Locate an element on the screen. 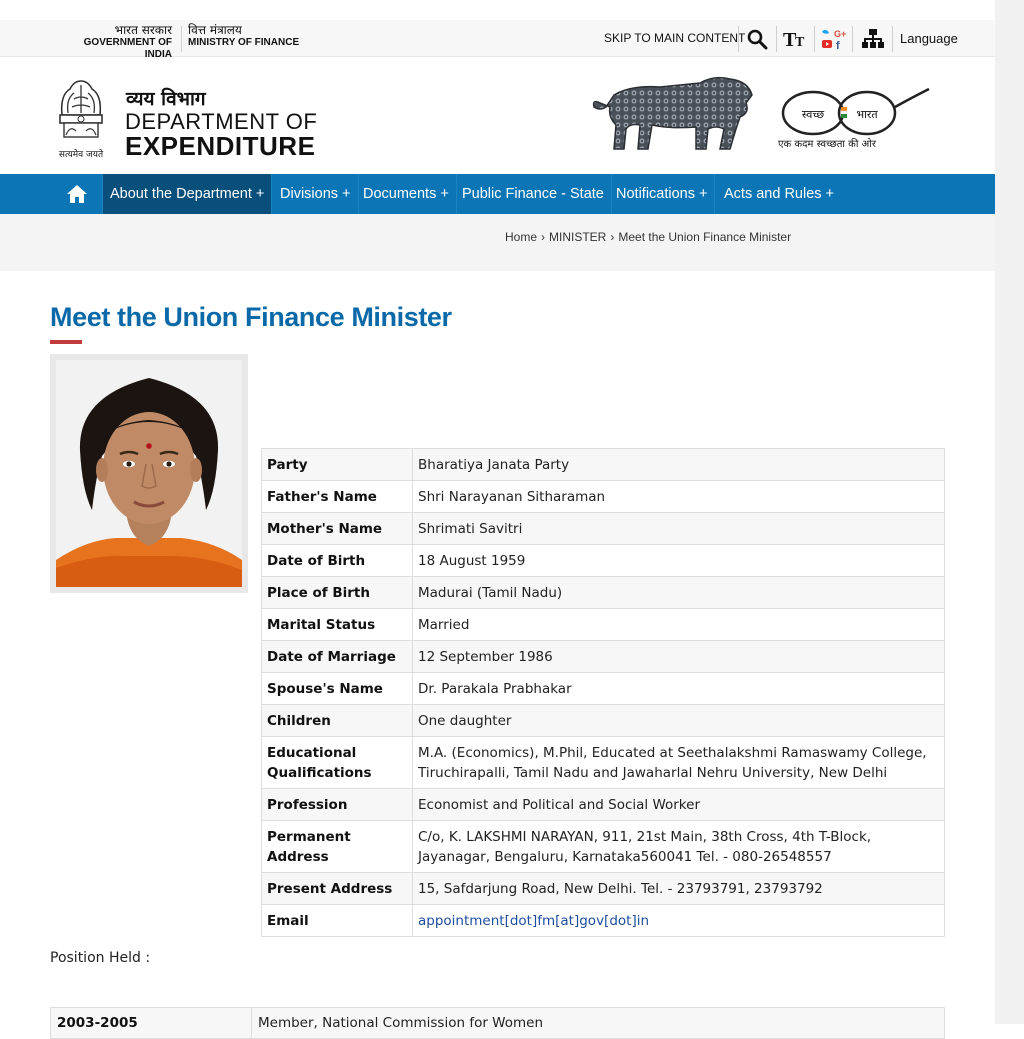  field-label: Educational Qualifications is located at coordinates (337, 762).